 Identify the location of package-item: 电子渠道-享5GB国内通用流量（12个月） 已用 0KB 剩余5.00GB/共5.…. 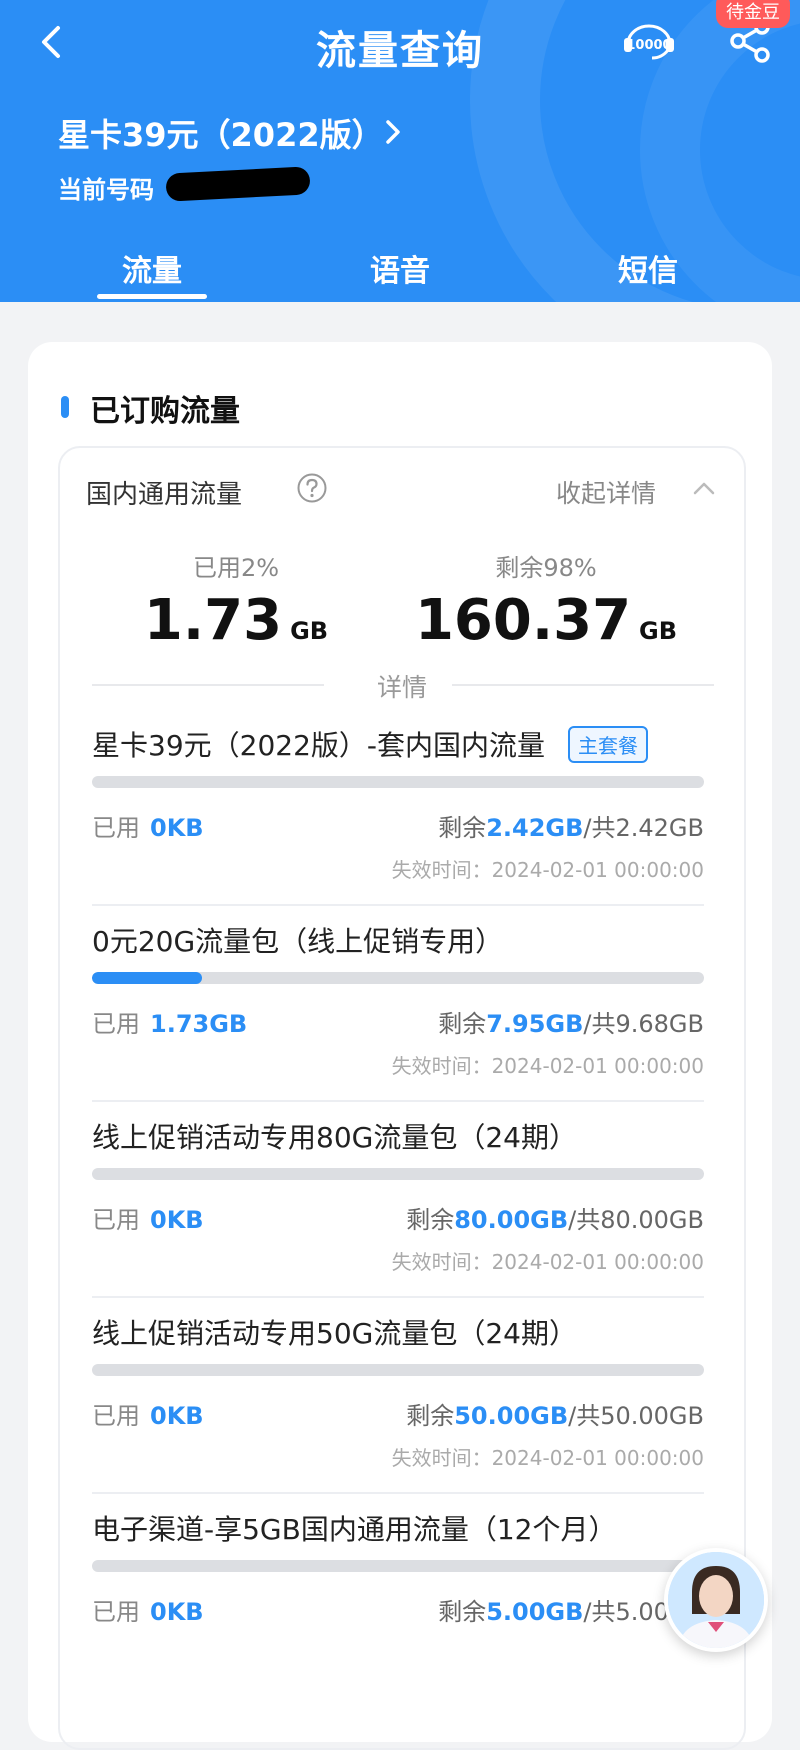
(398, 1615).